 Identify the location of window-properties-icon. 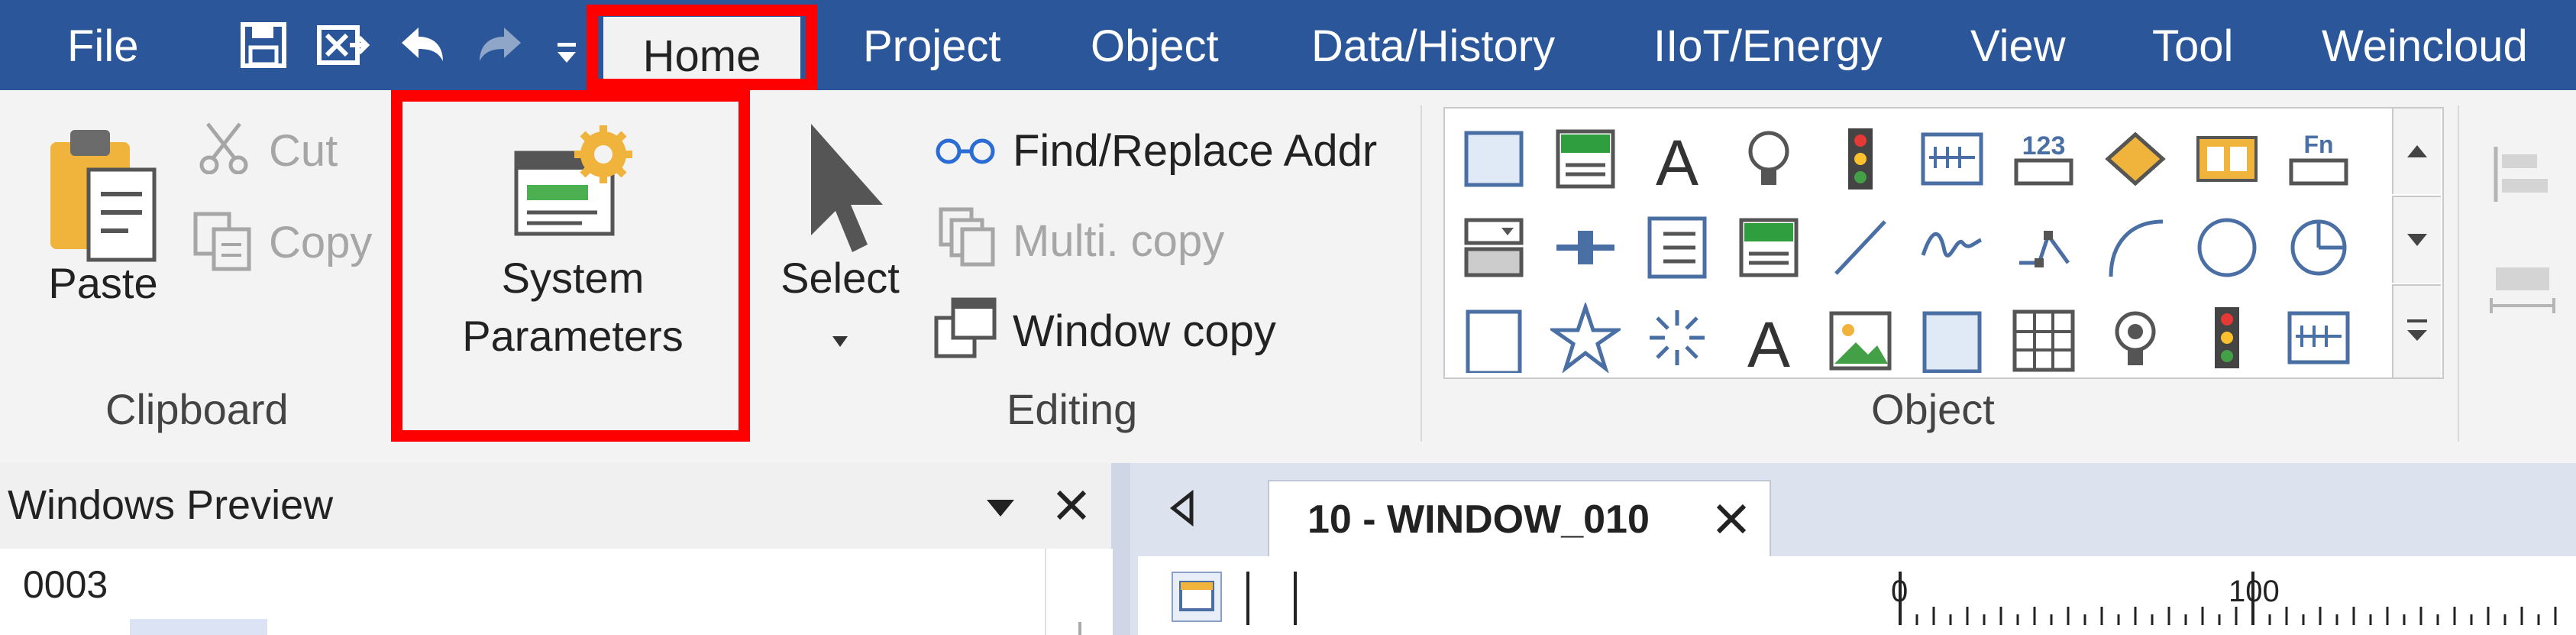
(1197, 597).